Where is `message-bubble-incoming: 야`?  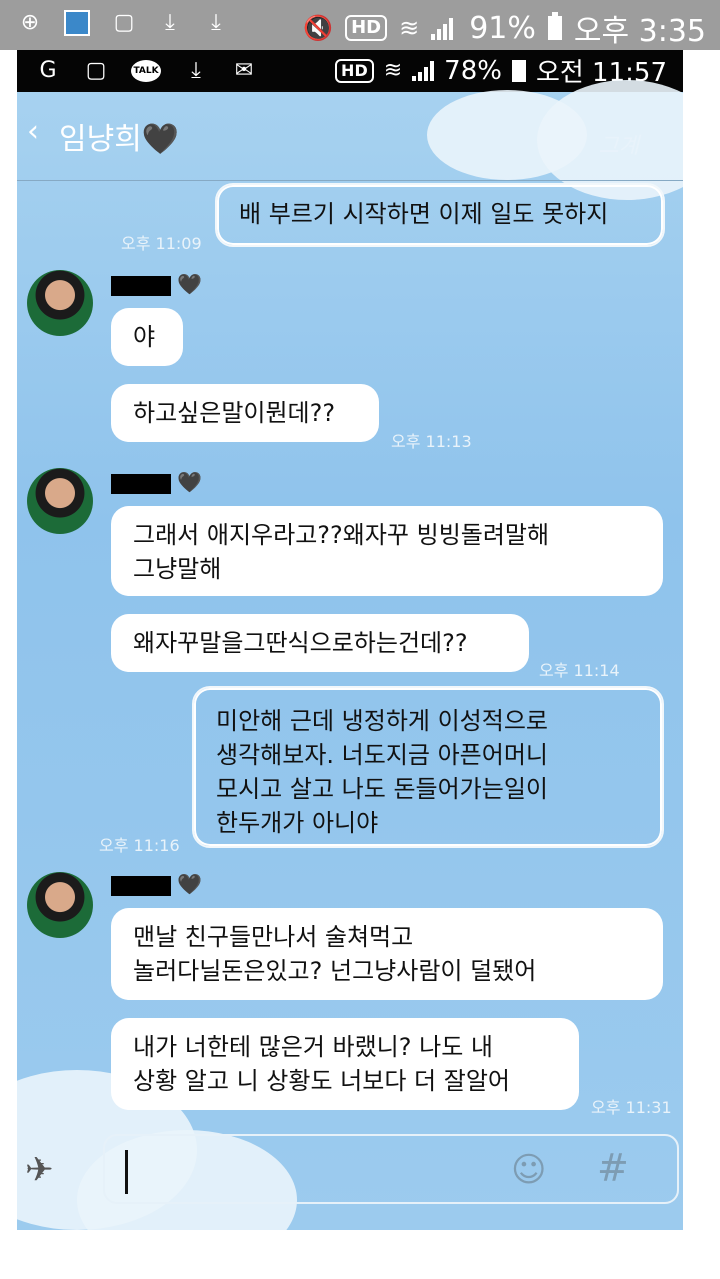
message-bubble-incoming: 야 is located at coordinates (147, 337).